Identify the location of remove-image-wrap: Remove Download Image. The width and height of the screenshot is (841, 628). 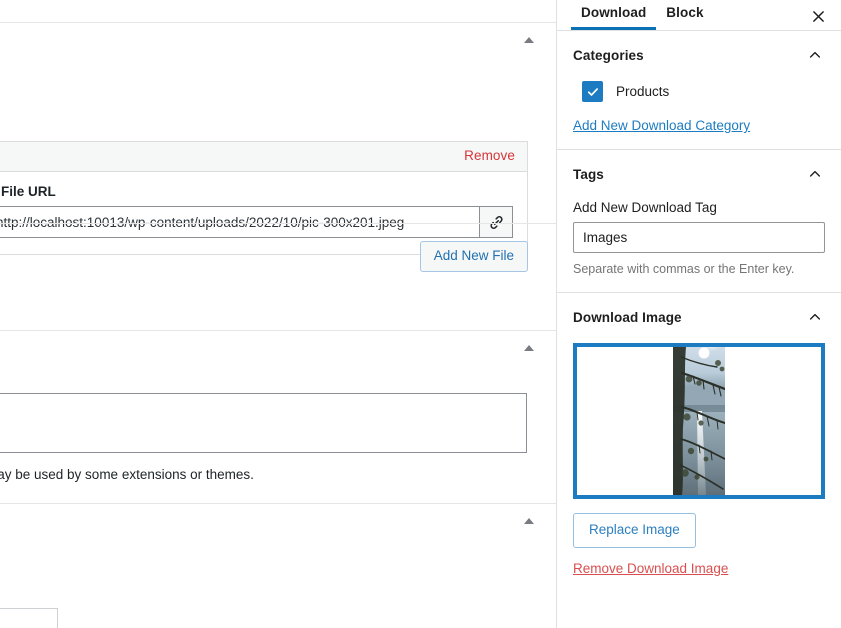
(699, 568).